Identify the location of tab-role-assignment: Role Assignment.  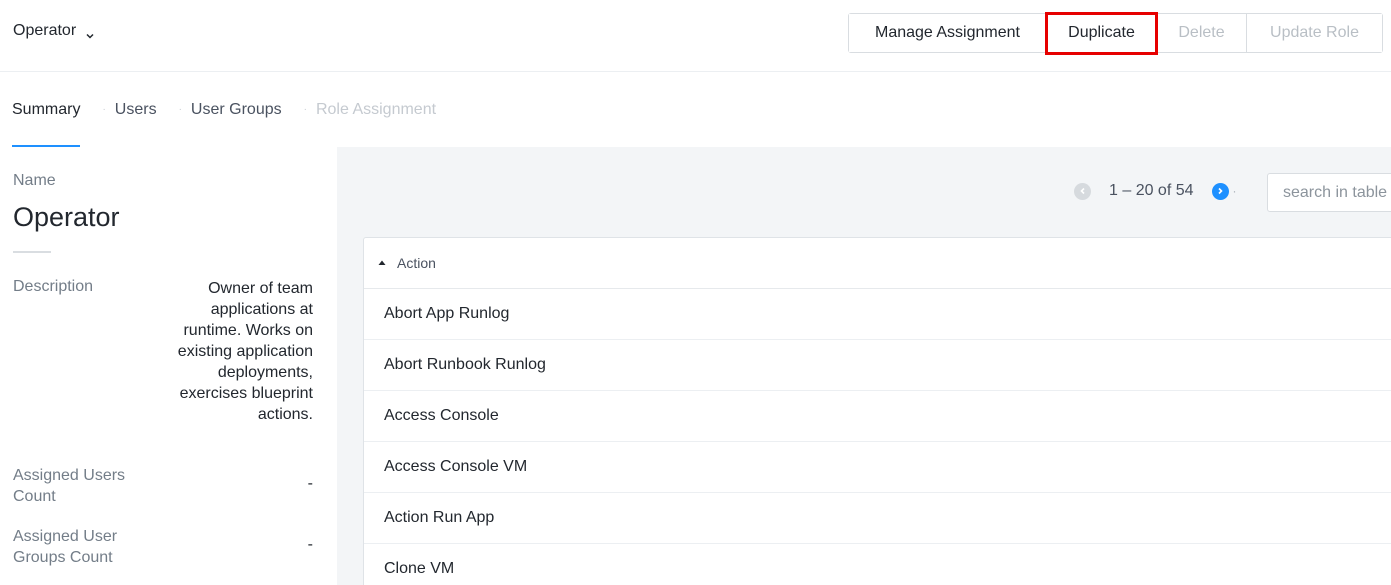
(376, 109).